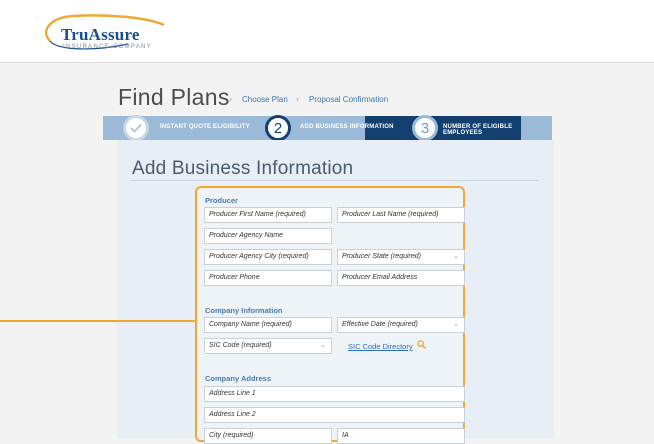 Image resolution: width=654 pixels, height=444 pixels. I want to click on producer-email-field: Producer Email Address, so click(401, 278).